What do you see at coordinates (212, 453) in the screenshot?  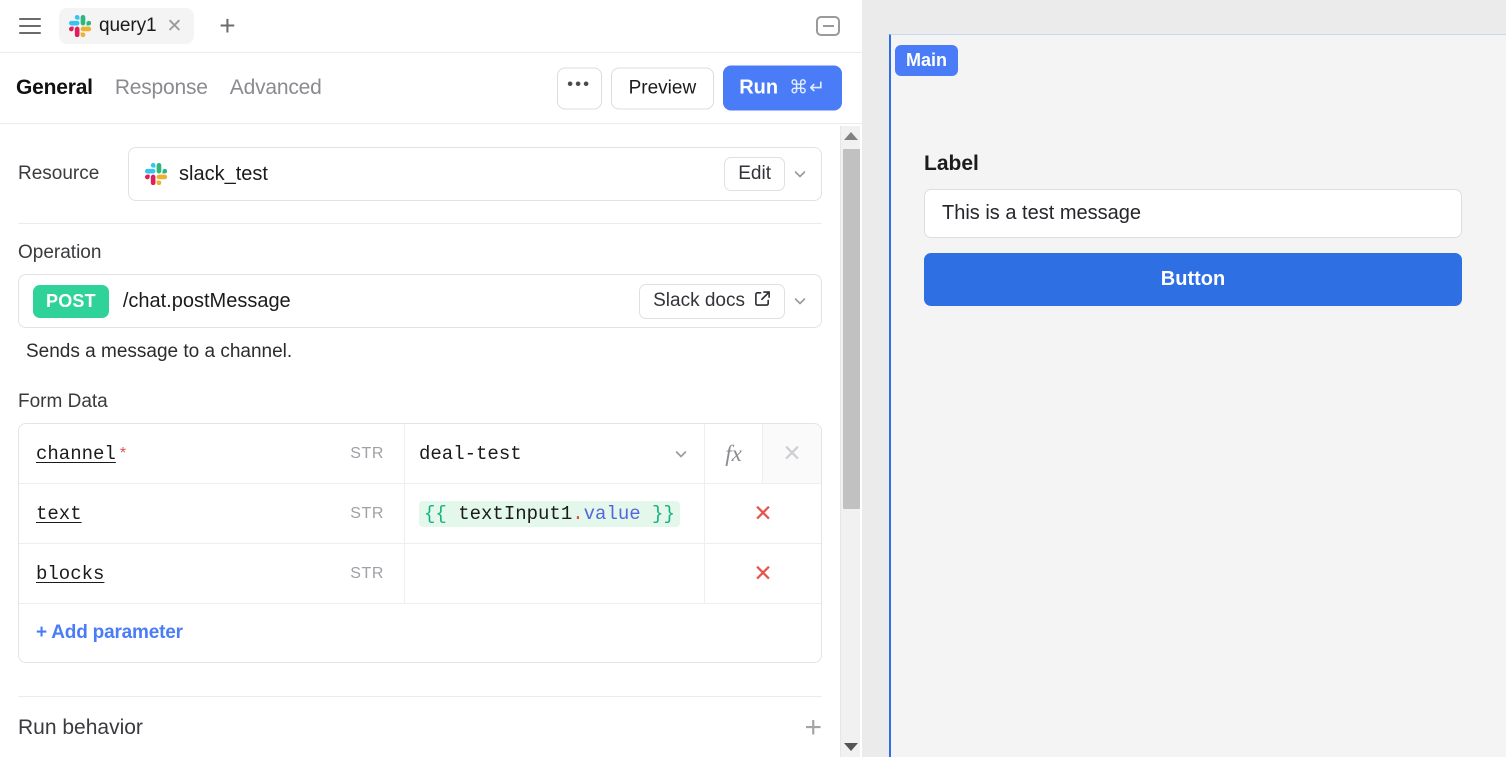 I see `param-key-cell: channel * STR` at bounding box center [212, 453].